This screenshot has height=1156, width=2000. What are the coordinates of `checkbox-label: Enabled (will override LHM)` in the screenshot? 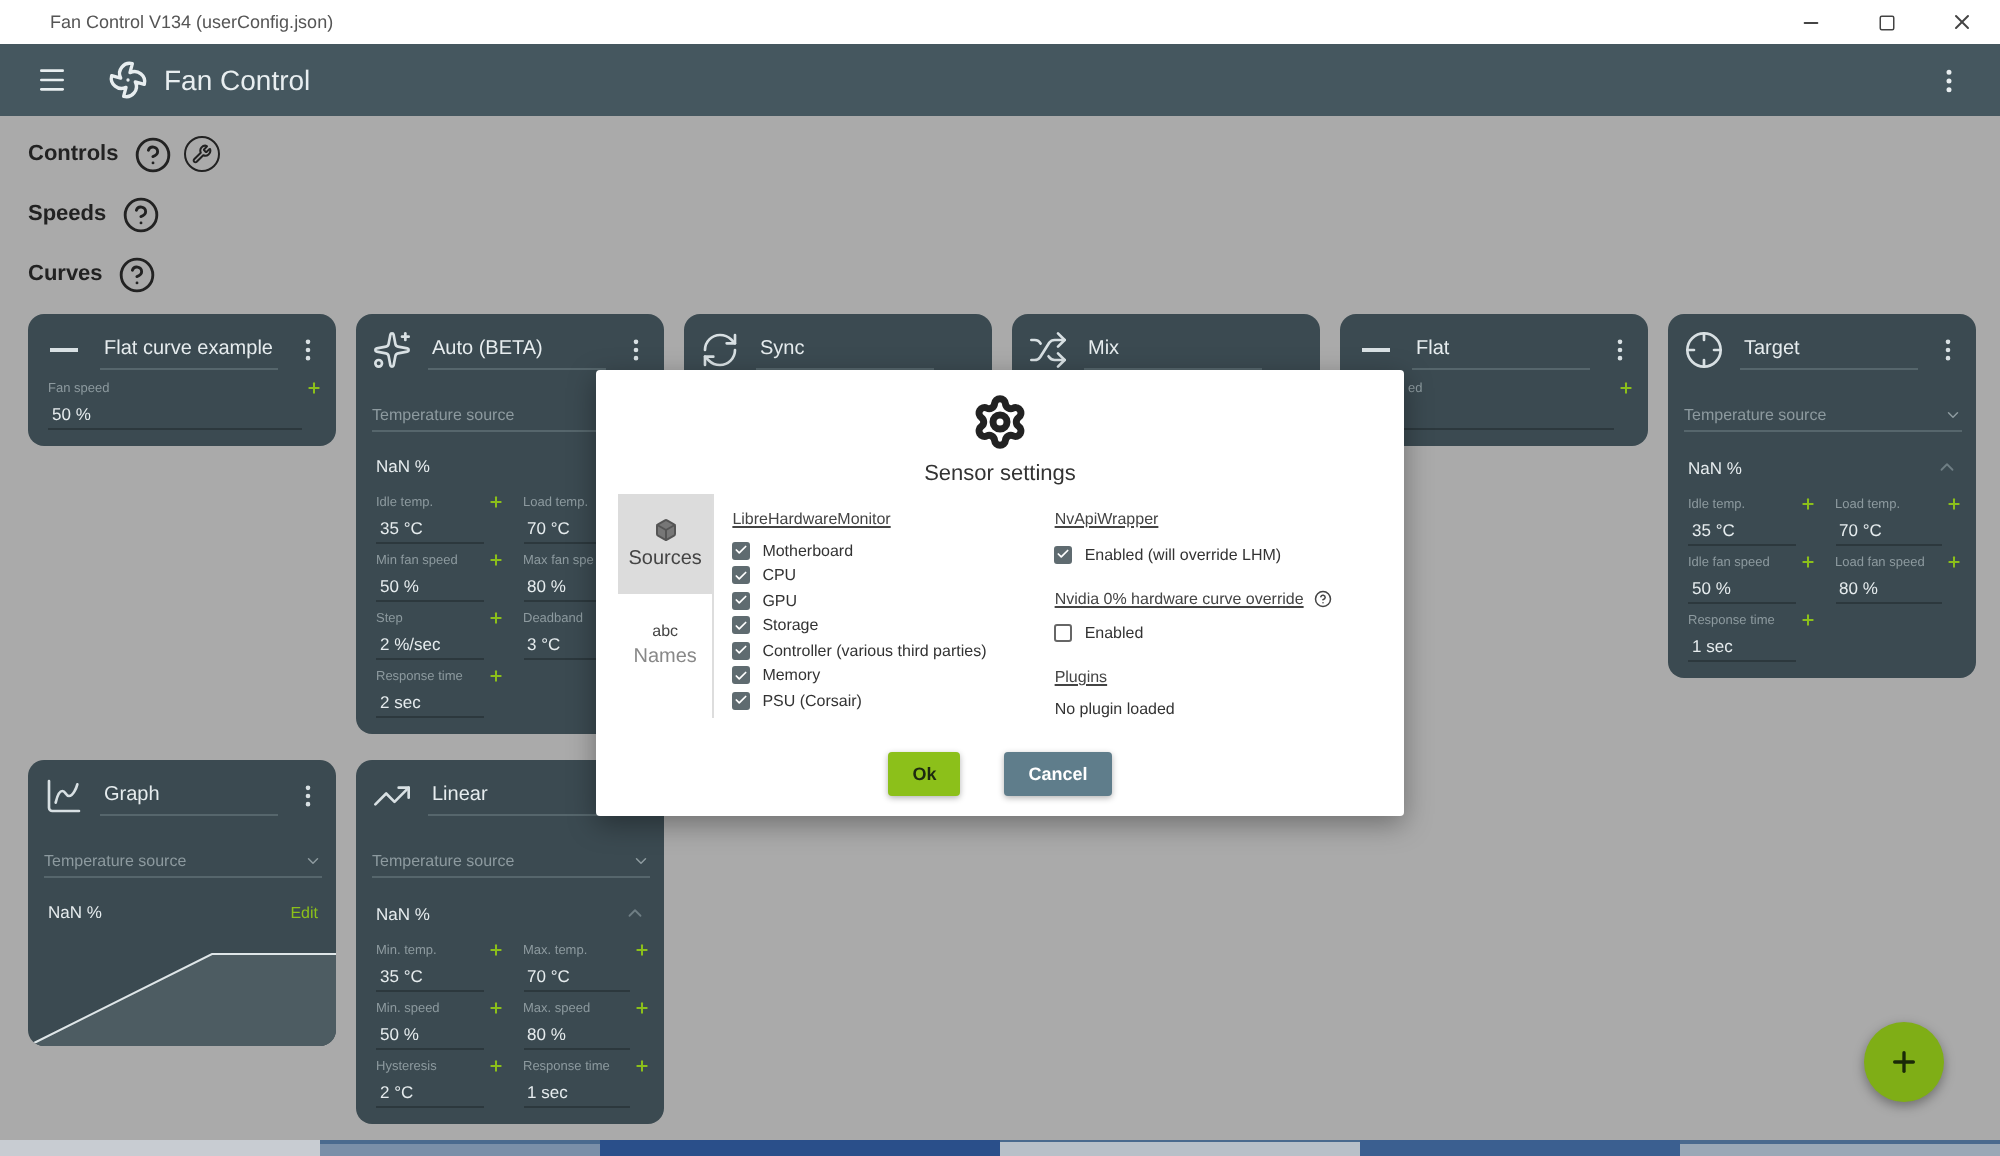 It's located at (1183, 554).